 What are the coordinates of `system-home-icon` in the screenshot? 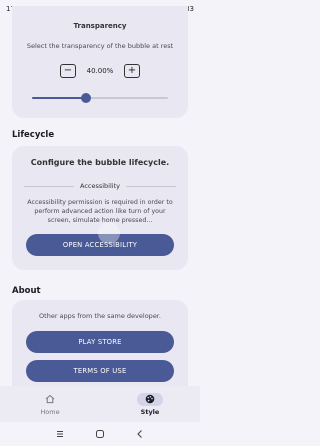 It's located at (100, 434).